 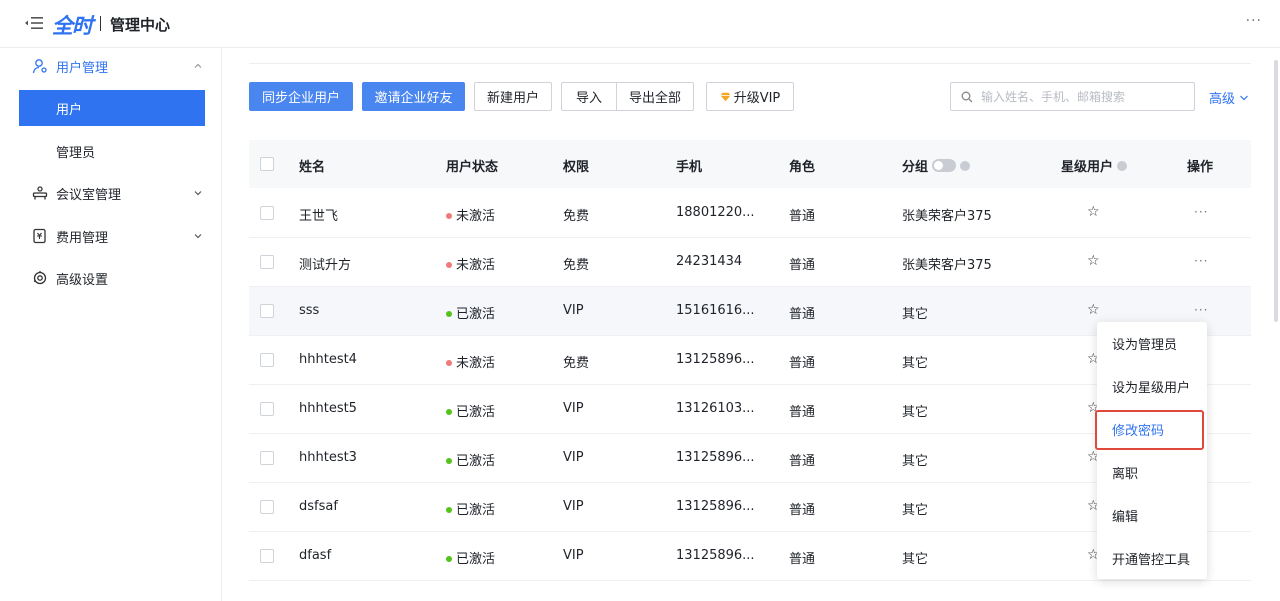 I want to click on sidebar-item-admins: 管理员, so click(x=112, y=151).